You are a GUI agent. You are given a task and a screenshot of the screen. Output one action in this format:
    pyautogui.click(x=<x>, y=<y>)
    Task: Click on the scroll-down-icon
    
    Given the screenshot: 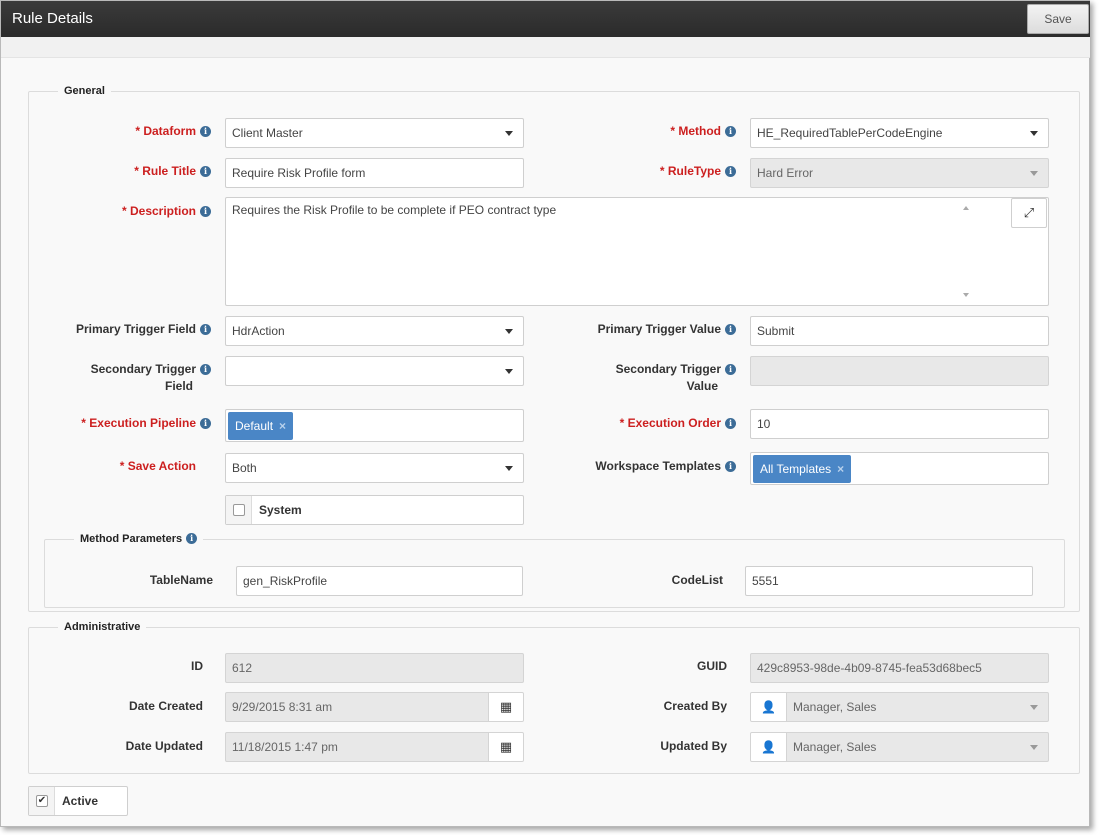 What is the action you would take?
    pyautogui.click(x=966, y=295)
    